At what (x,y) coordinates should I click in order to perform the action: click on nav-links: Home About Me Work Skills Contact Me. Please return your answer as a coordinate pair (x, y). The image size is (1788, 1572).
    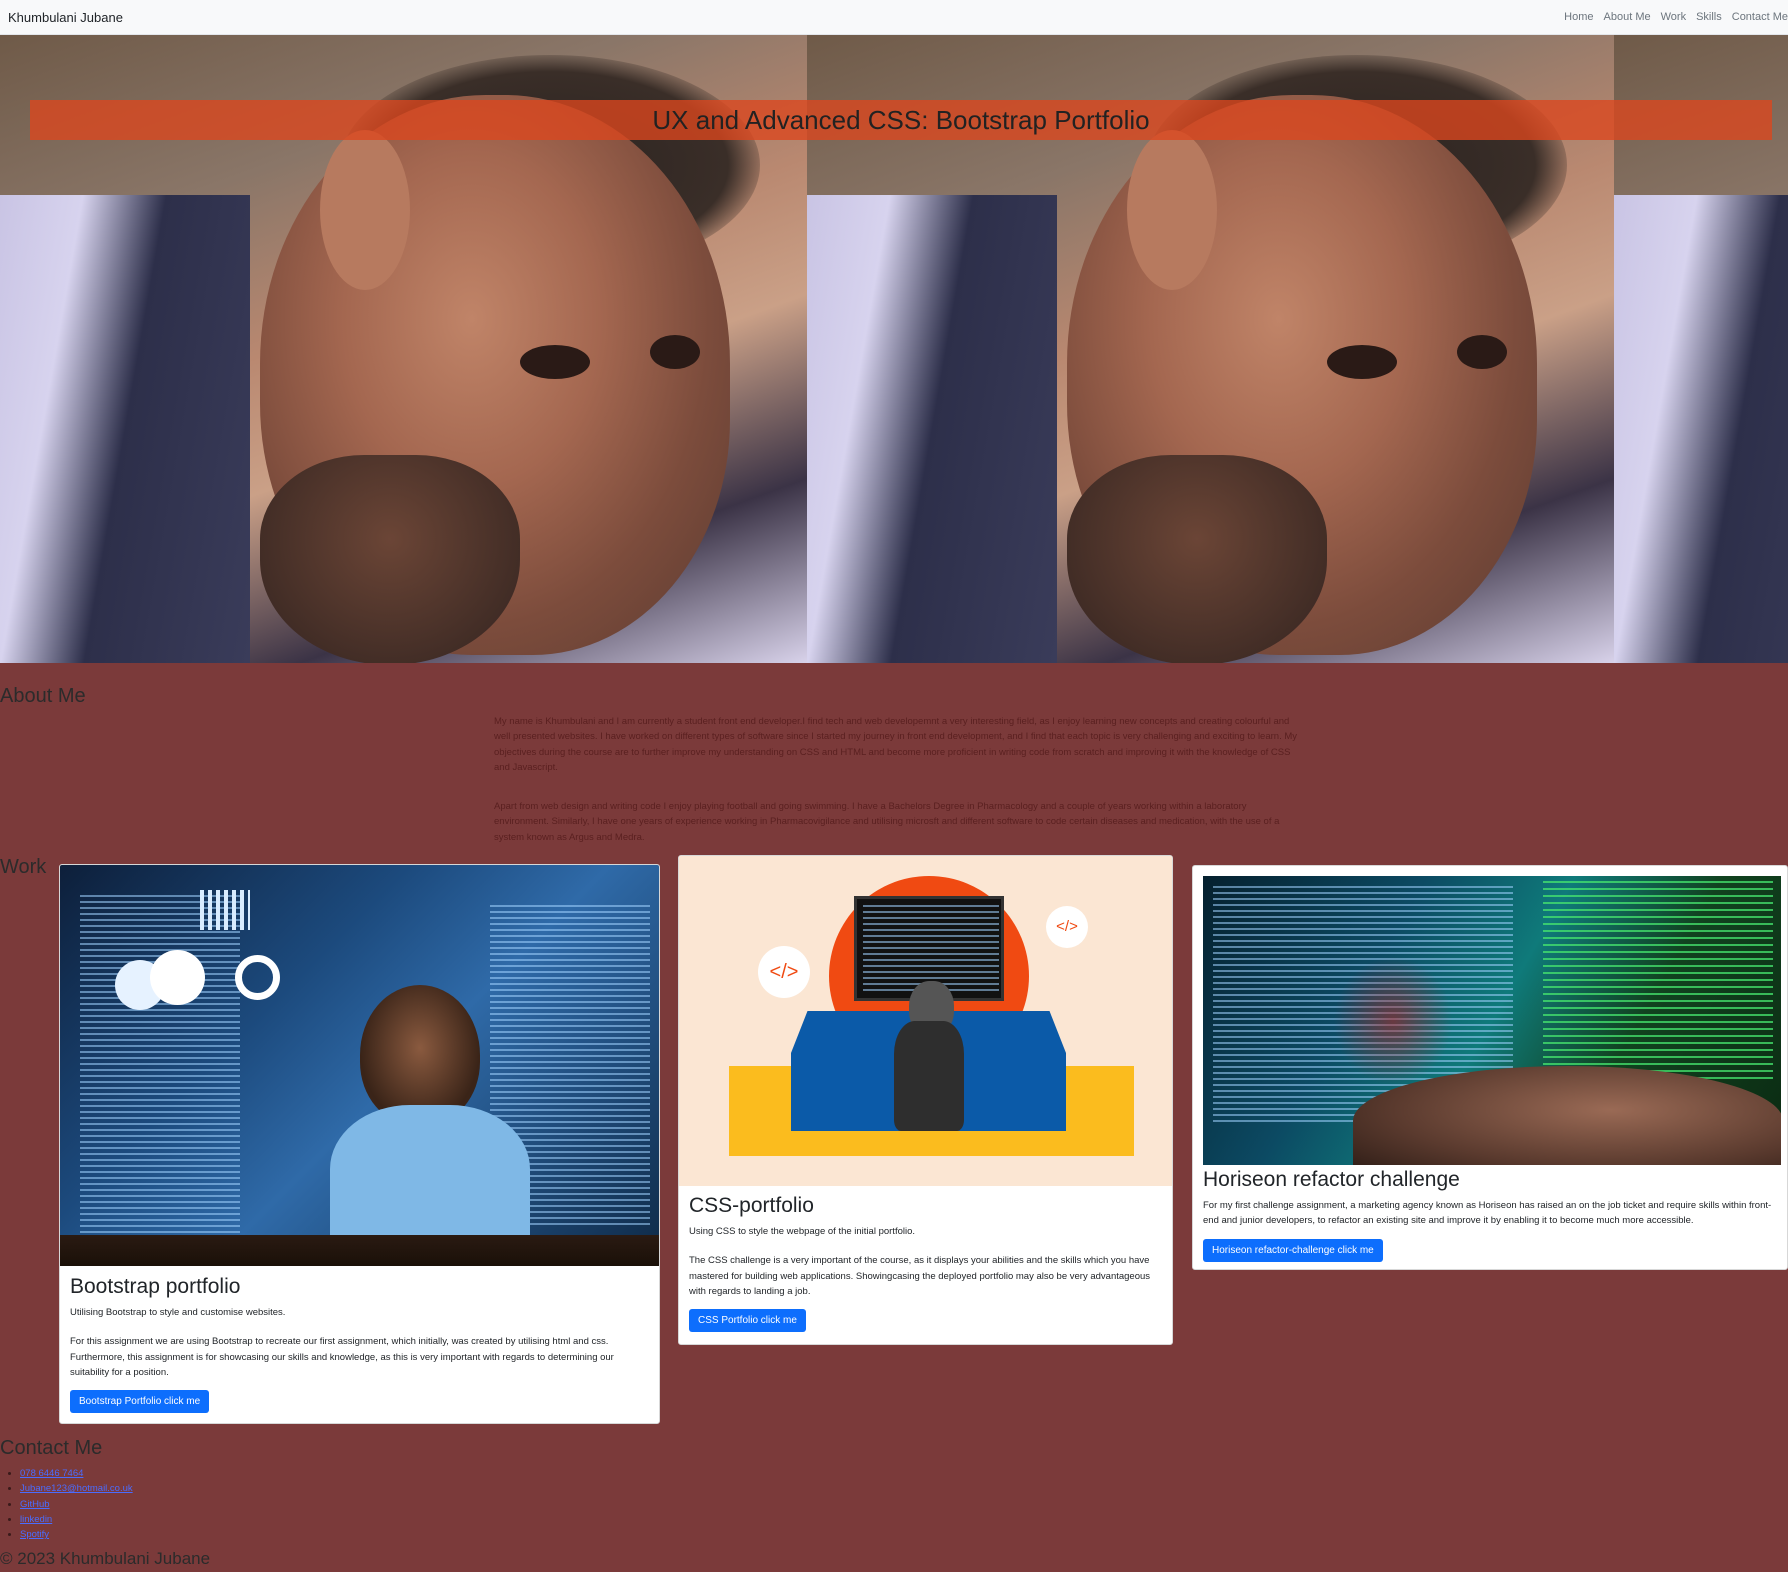
    Looking at the image, I should click on (1676, 17).